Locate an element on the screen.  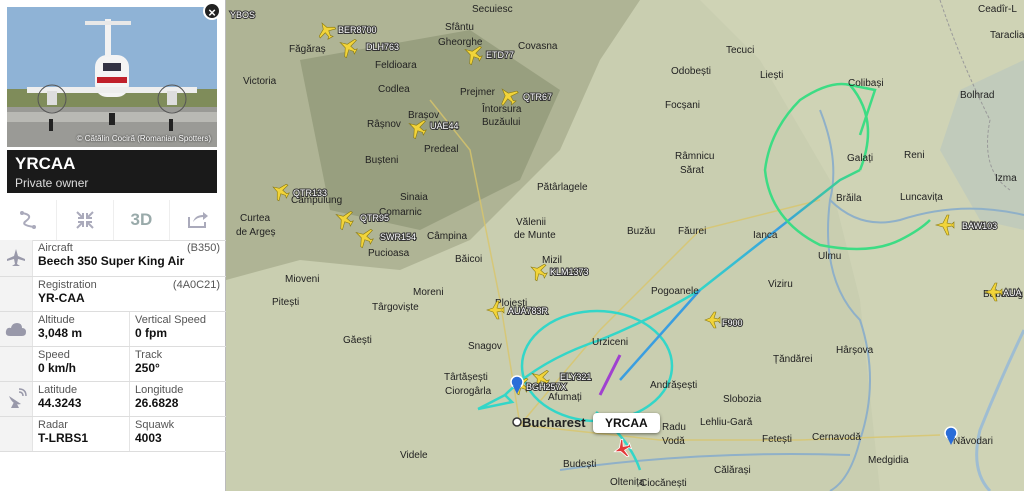
flight-label: BAW103 is located at coordinates (979, 226).